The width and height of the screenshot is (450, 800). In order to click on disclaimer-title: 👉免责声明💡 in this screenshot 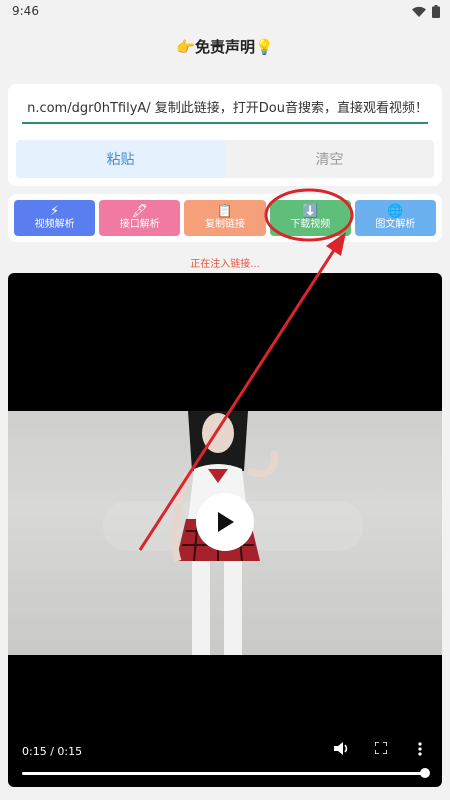, I will do `click(225, 46)`.